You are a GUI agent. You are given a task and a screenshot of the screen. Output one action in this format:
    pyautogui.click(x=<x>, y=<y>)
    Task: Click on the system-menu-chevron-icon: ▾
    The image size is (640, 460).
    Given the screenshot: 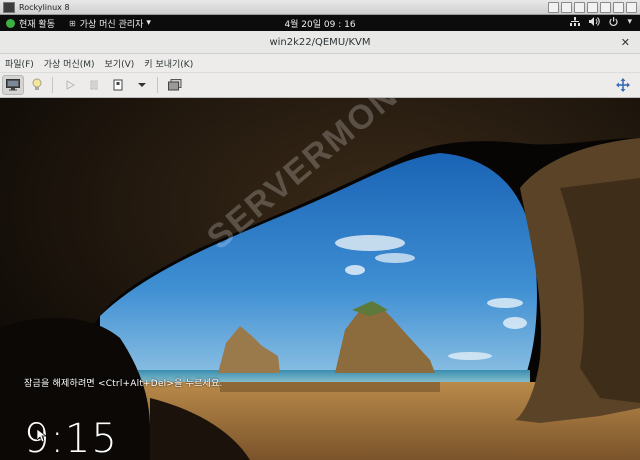 What is the action you would take?
    pyautogui.click(x=629, y=22)
    